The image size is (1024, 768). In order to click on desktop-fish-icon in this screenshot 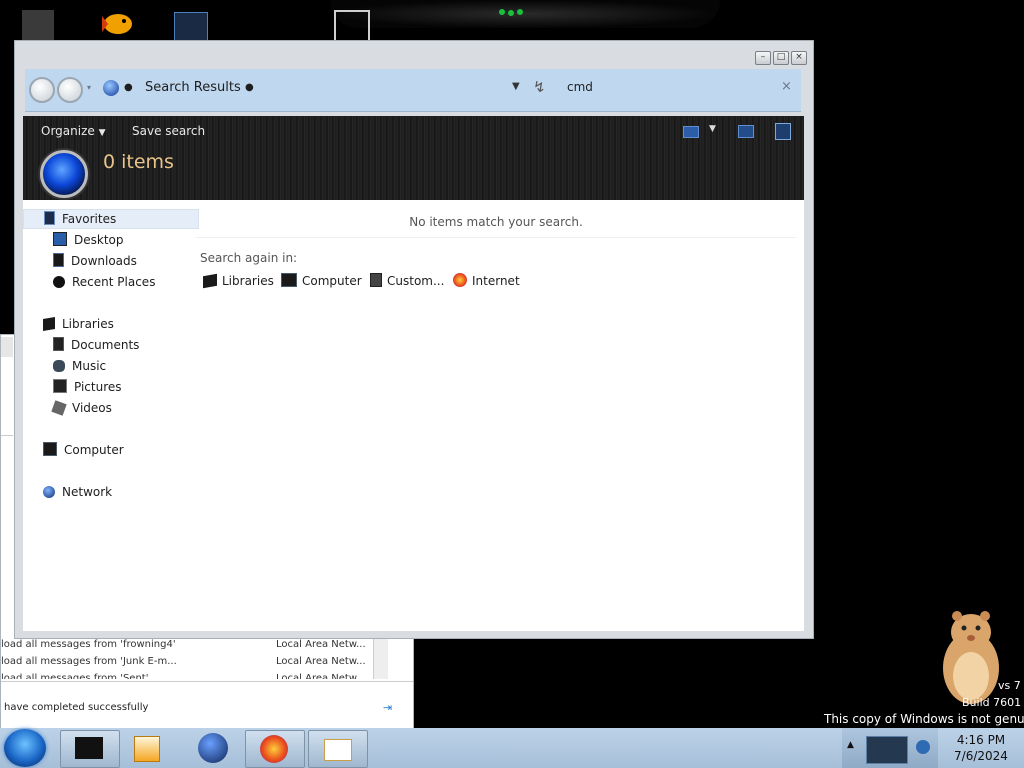, I will do `click(113, 21)`.